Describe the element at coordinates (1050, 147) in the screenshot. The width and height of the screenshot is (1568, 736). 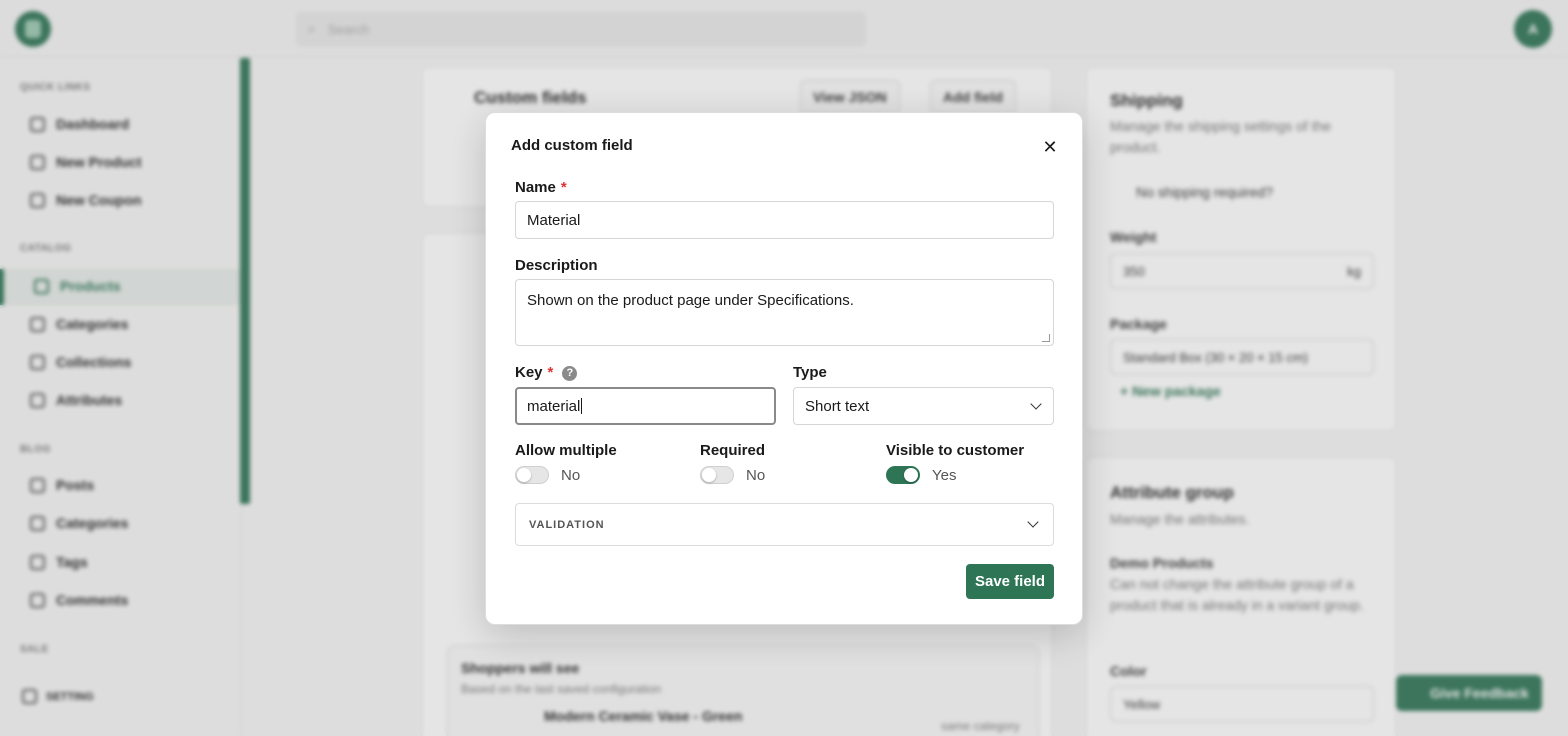
I see `close-icon: ✕` at that location.